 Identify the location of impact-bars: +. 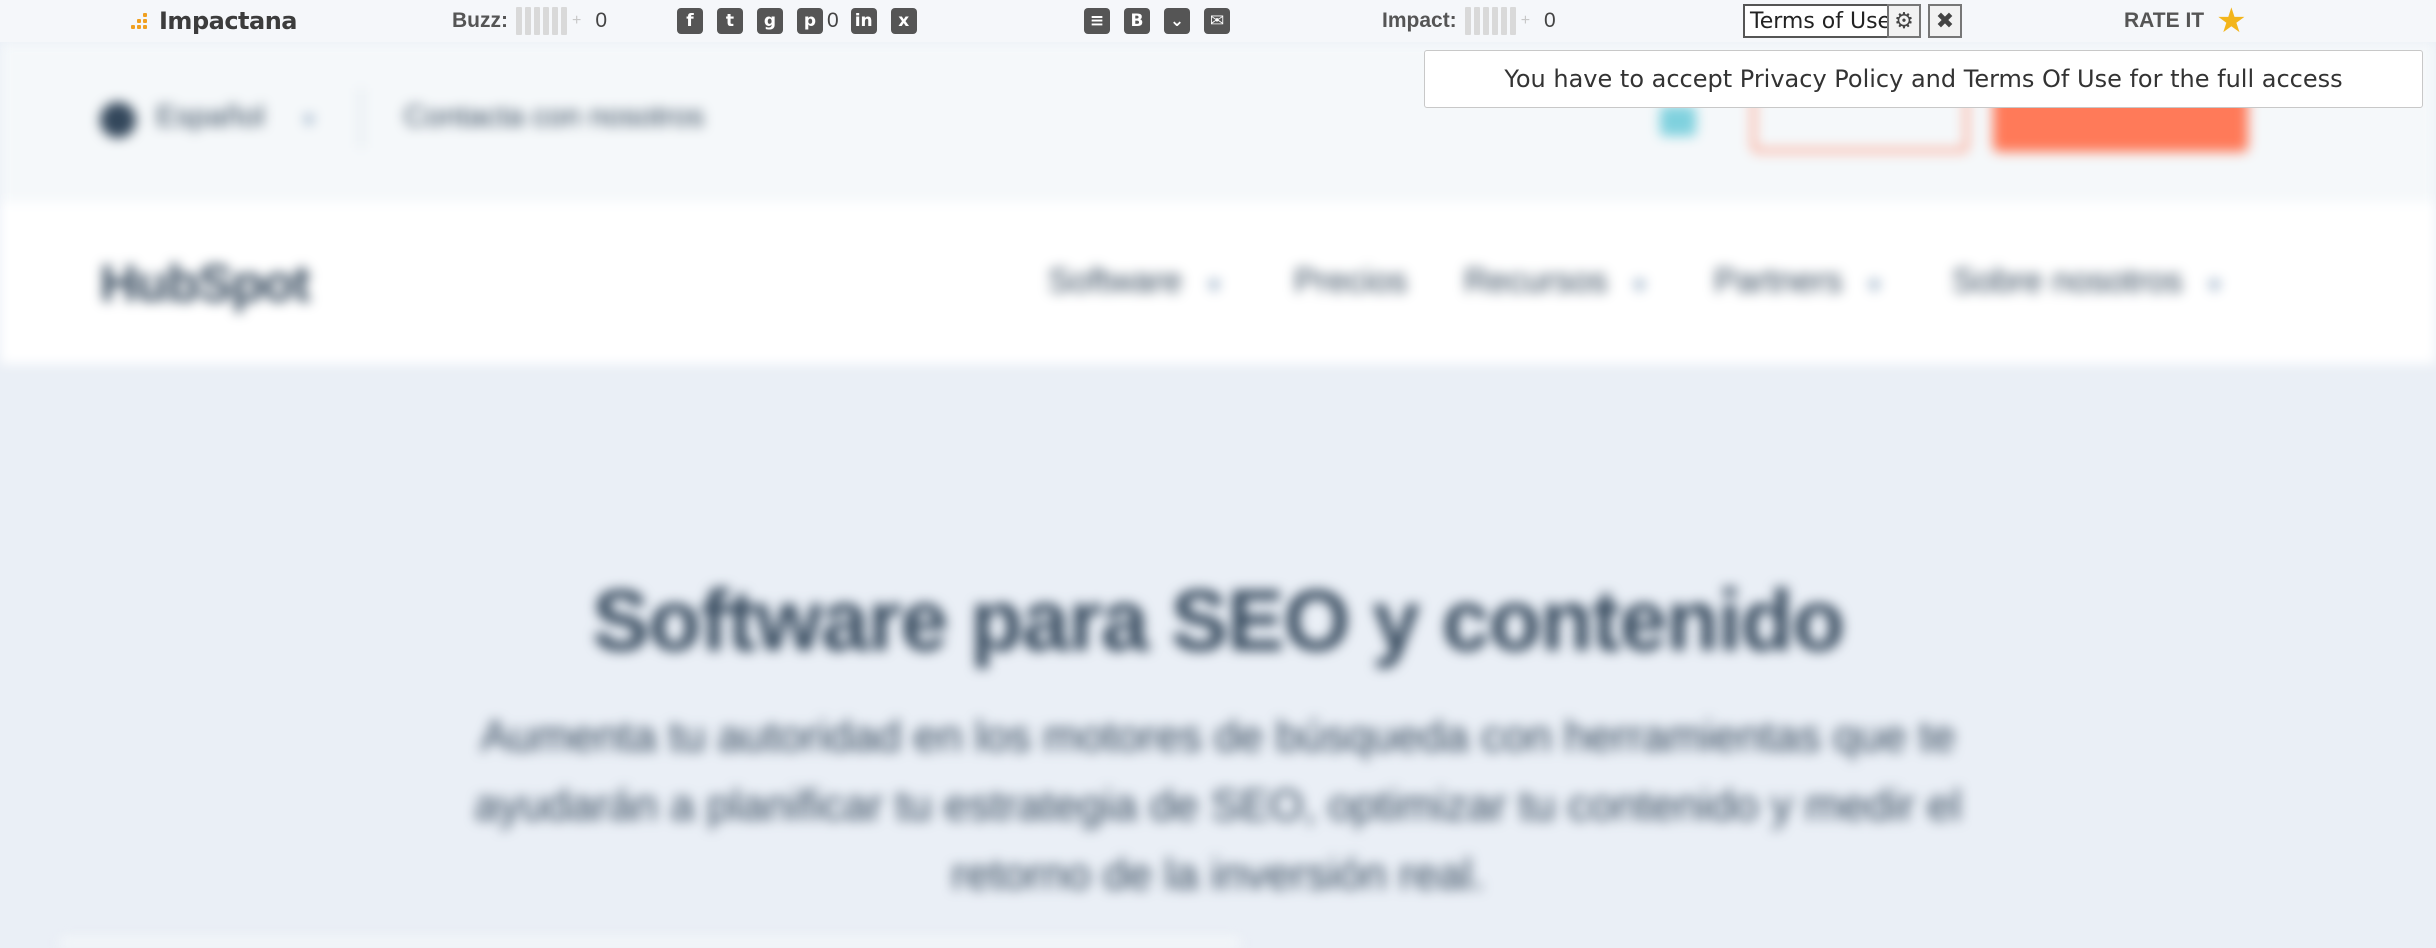
(1497, 21).